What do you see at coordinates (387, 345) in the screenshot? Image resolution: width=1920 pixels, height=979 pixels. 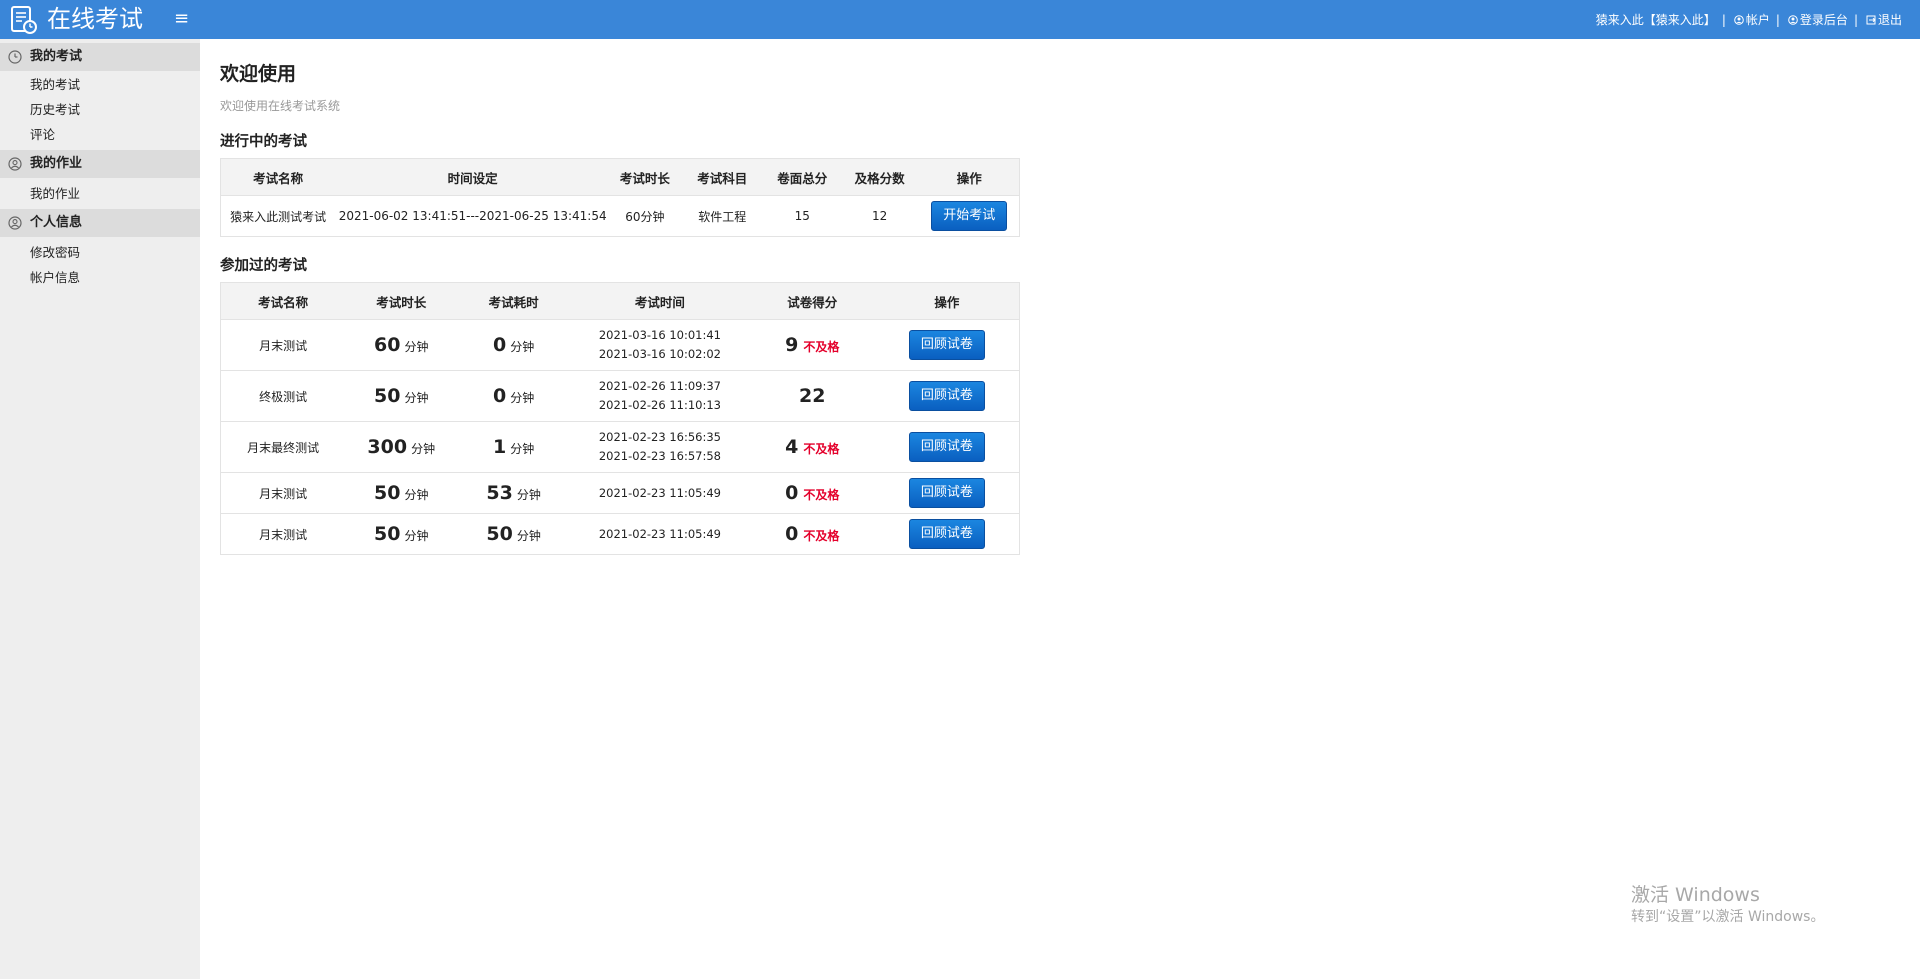 I see `duration-value: 60` at bounding box center [387, 345].